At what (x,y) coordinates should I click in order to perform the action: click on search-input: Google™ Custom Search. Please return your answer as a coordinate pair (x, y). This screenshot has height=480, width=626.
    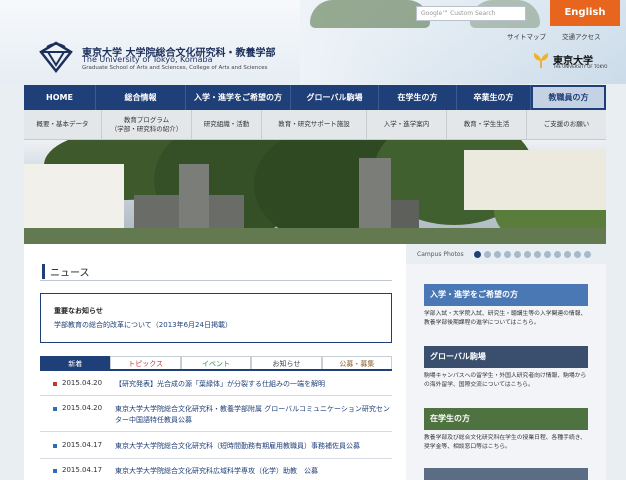
    Looking at the image, I should click on (471, 13).